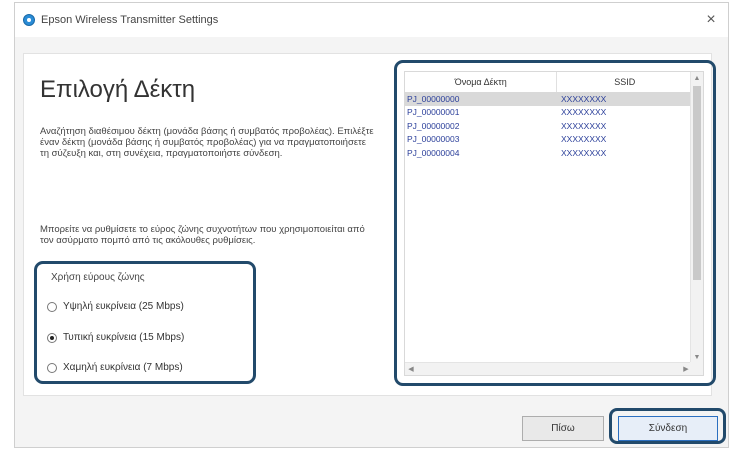  I want to click on bandwidth-label: Χρήση εύρους ζώνης, so click(98, 277).